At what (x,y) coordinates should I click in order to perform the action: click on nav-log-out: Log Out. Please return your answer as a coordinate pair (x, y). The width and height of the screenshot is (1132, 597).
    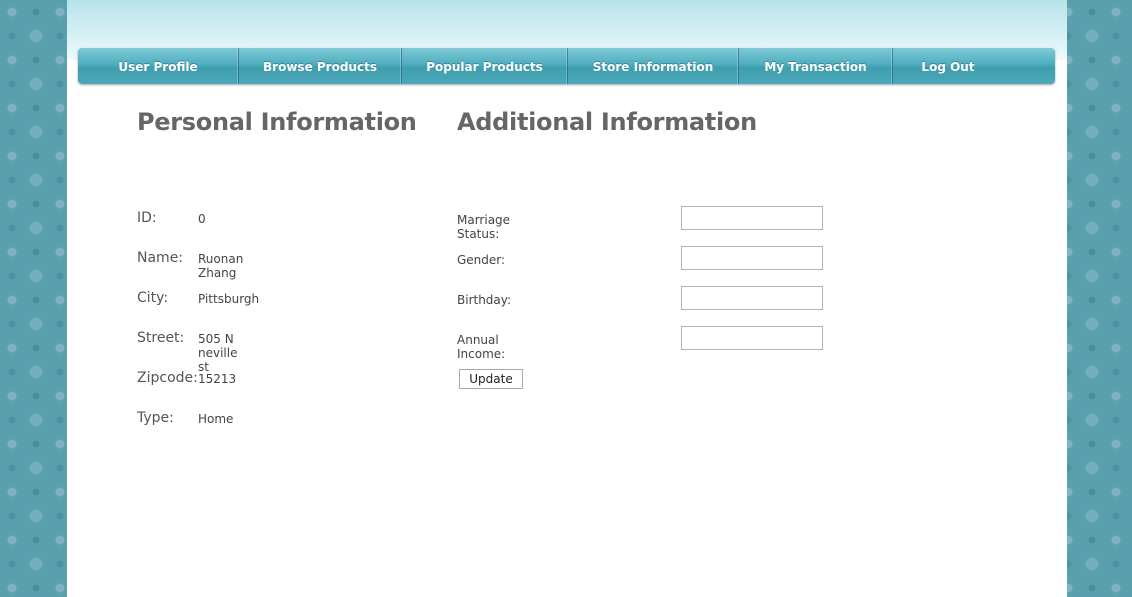
    Looking at the image, I should click on (948, 66).